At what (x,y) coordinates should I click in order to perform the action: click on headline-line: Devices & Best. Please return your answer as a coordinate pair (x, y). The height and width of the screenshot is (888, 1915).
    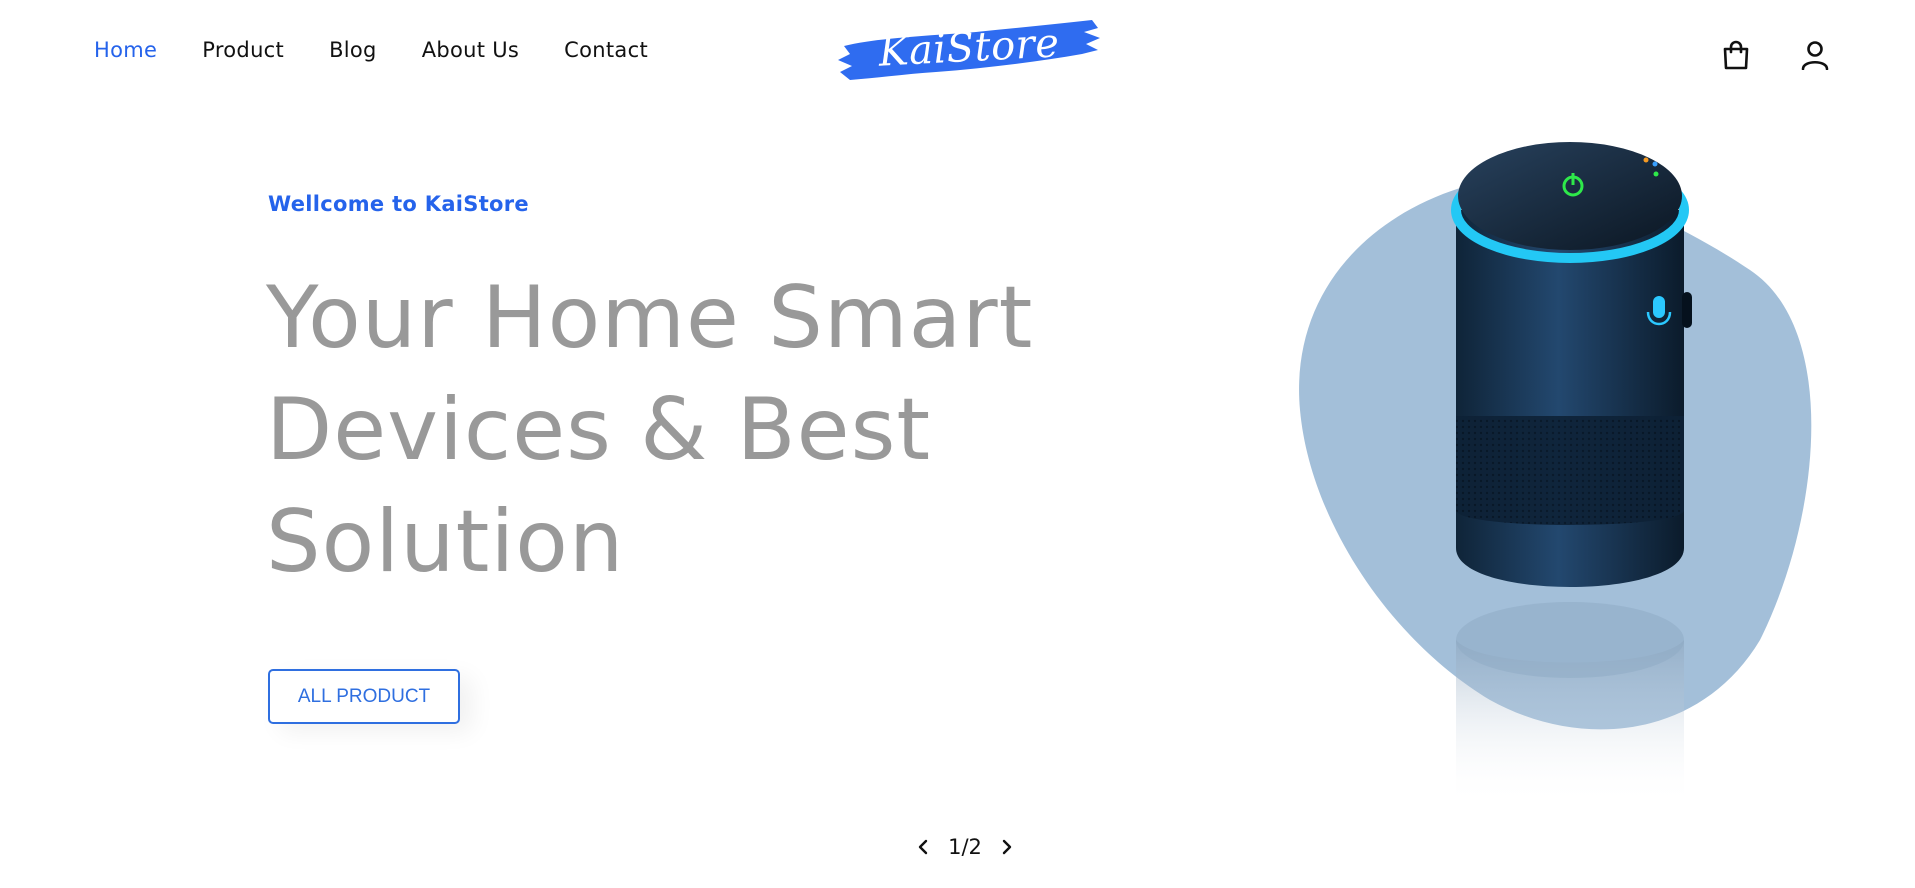
    Looking at the image, I should click on (599, 430).